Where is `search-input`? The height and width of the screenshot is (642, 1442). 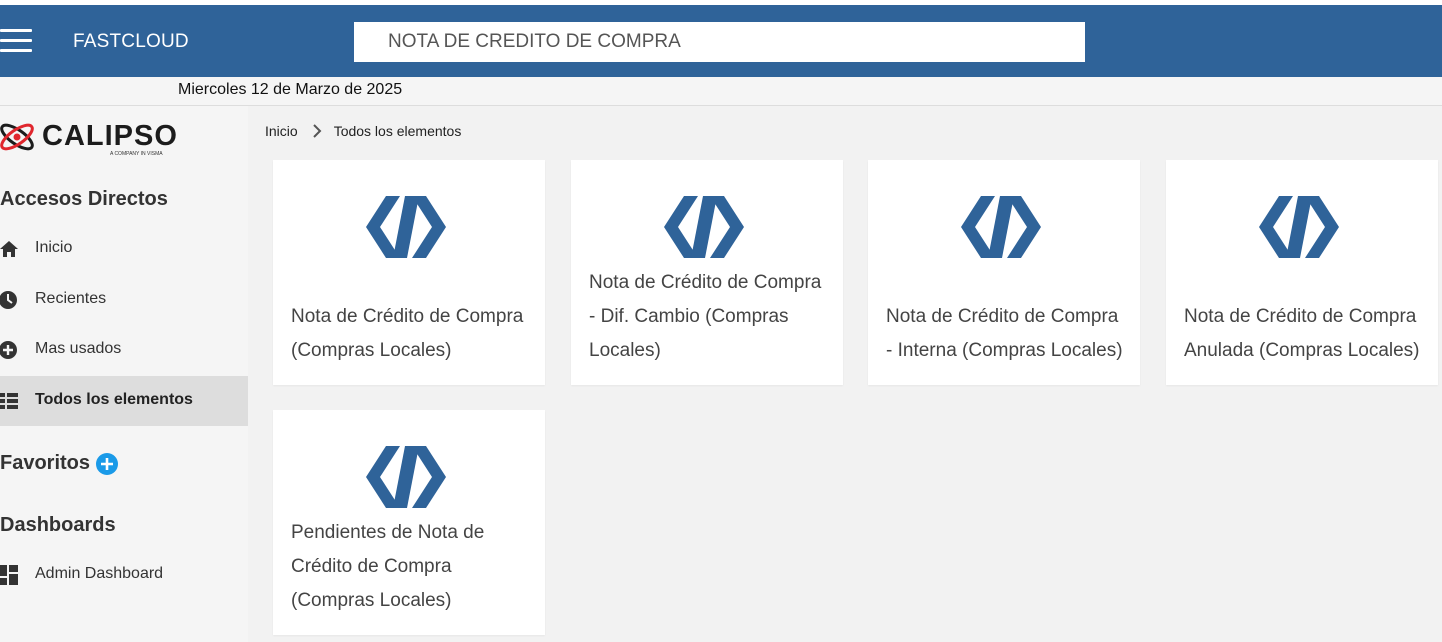 search-input is located at coordinates (719, 42).